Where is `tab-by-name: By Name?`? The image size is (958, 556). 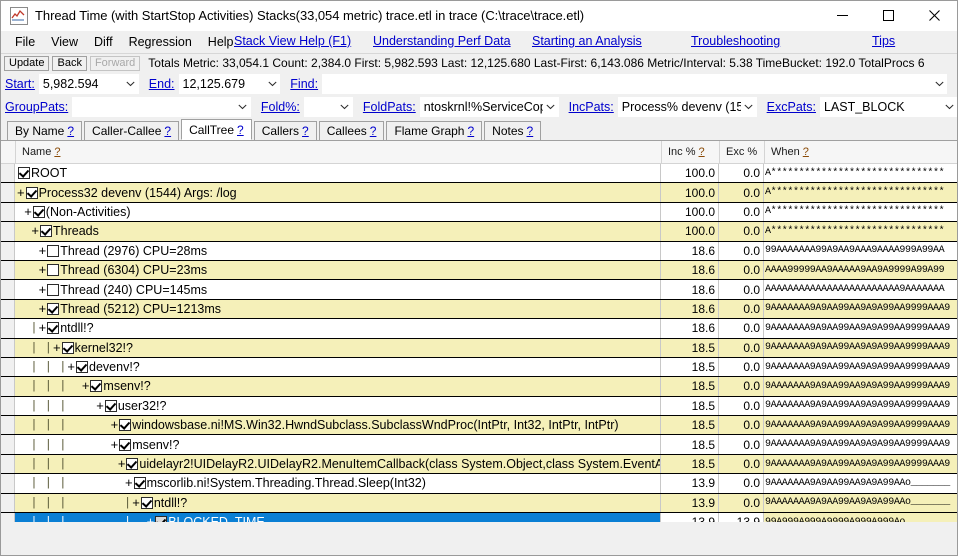 tab-by-name: By Name? is located at coordinates (45, 130).